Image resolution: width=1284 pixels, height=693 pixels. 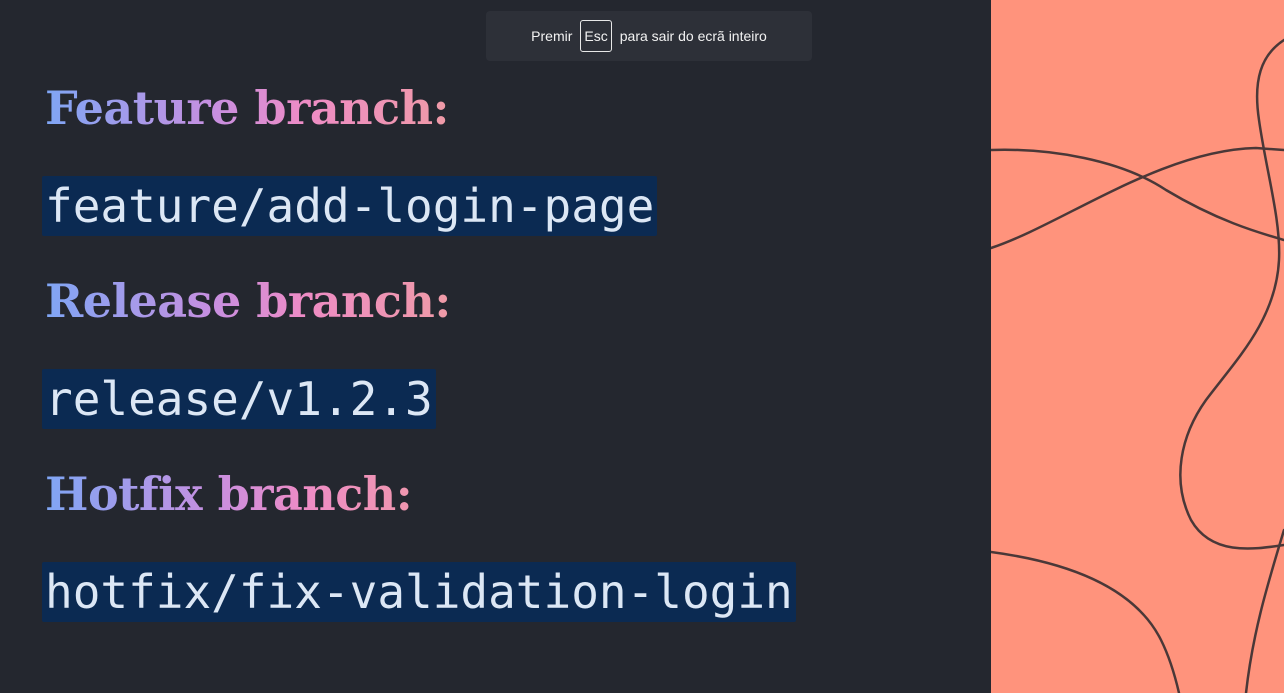 I want to click on hotfix-branch-heading: Hotfix branch:, so click(x=229, y=494).